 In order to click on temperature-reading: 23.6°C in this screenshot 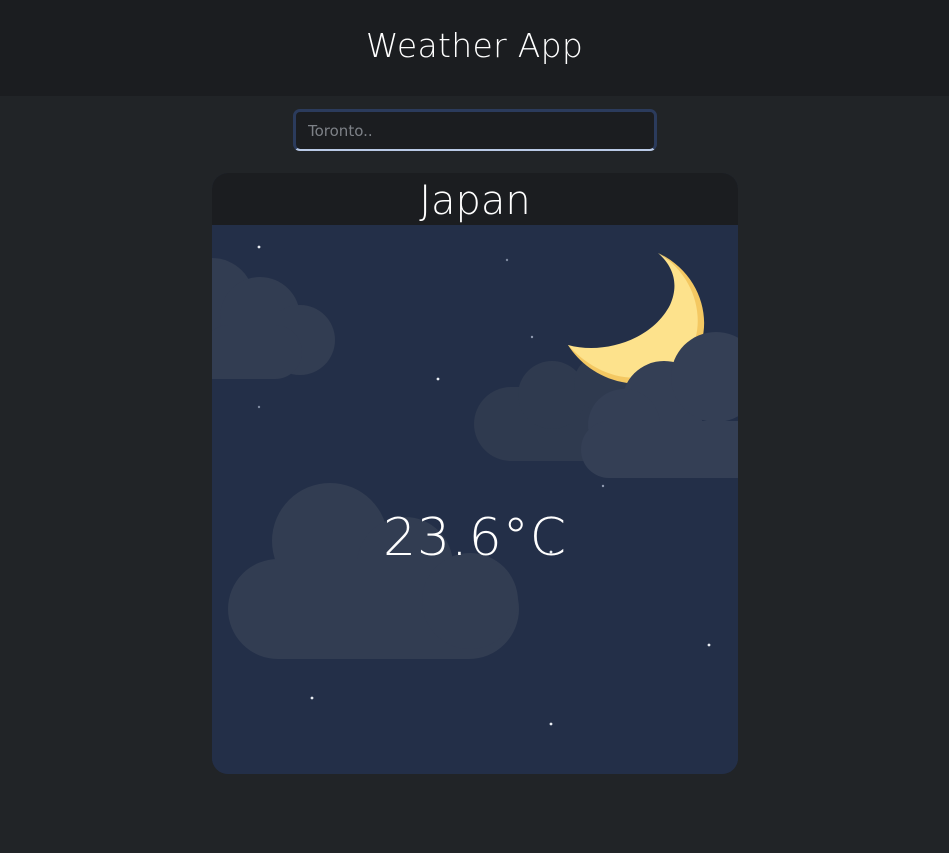, I will do `click(475, 538)`.